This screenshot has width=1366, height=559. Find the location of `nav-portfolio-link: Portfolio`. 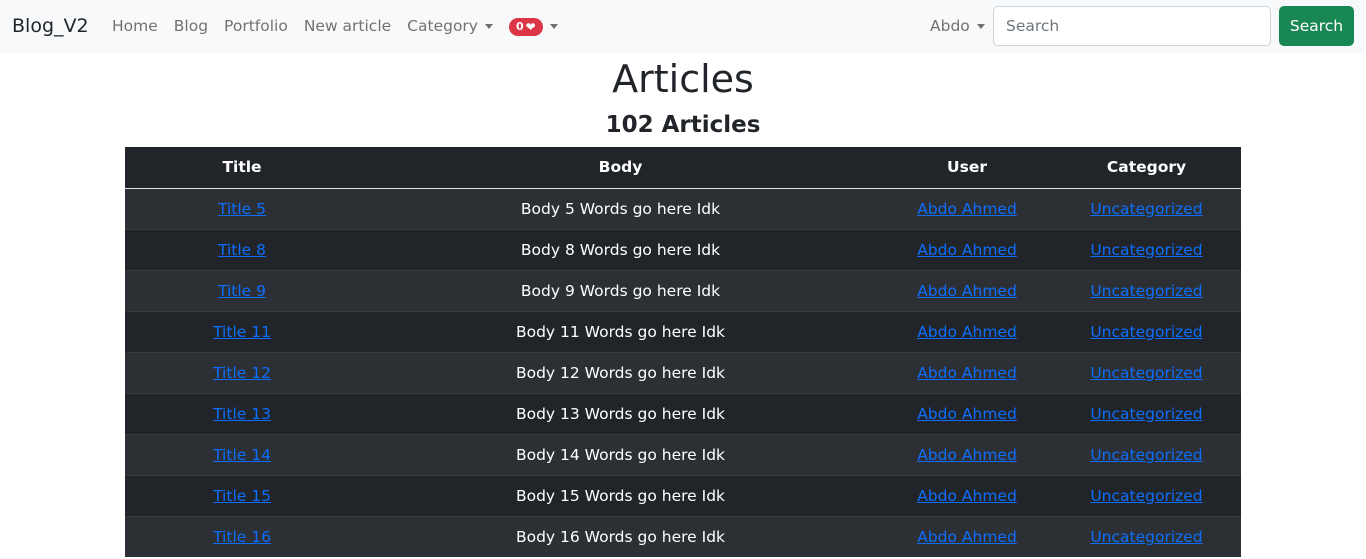

nav-portfolio-link: Portfolio is located at coordinates (256, 26).